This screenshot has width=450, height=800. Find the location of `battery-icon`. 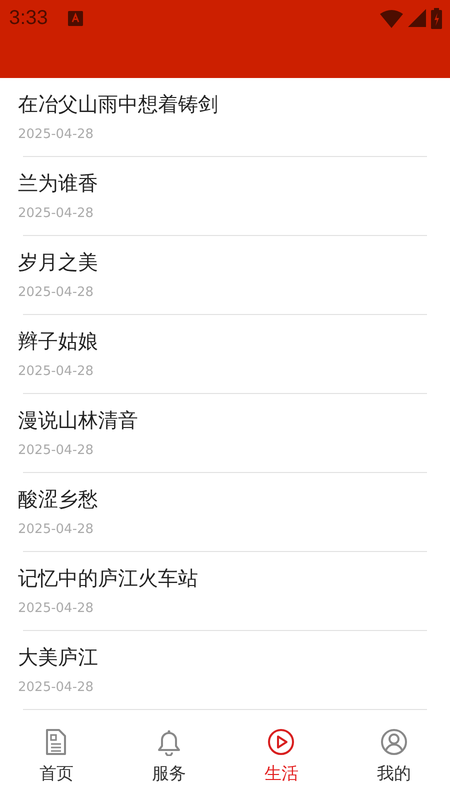

battery-icon is located at coordinates (436, 18).